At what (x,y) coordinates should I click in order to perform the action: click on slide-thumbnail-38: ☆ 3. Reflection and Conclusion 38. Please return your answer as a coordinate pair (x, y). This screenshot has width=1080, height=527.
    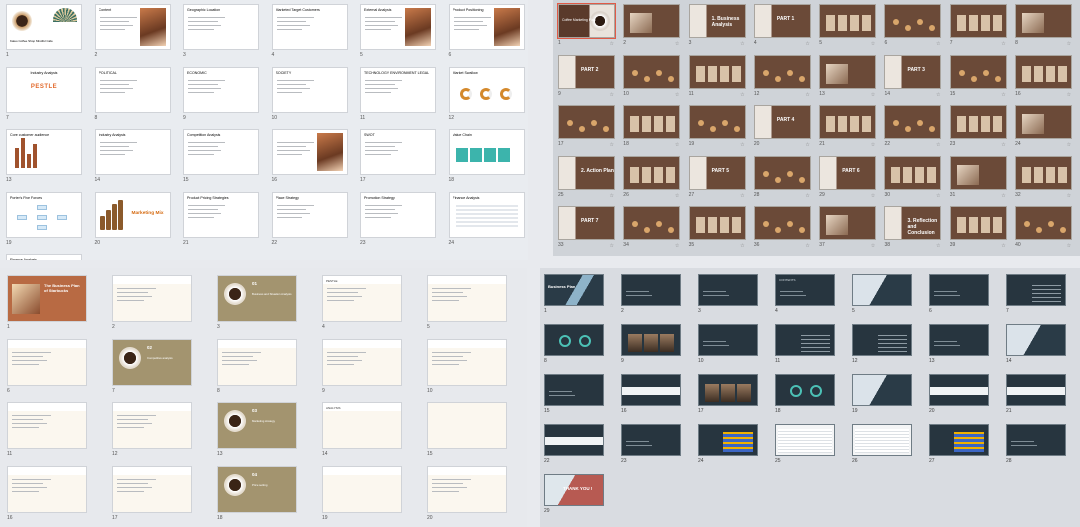
    Looking at the image, I should click on (913, 231).